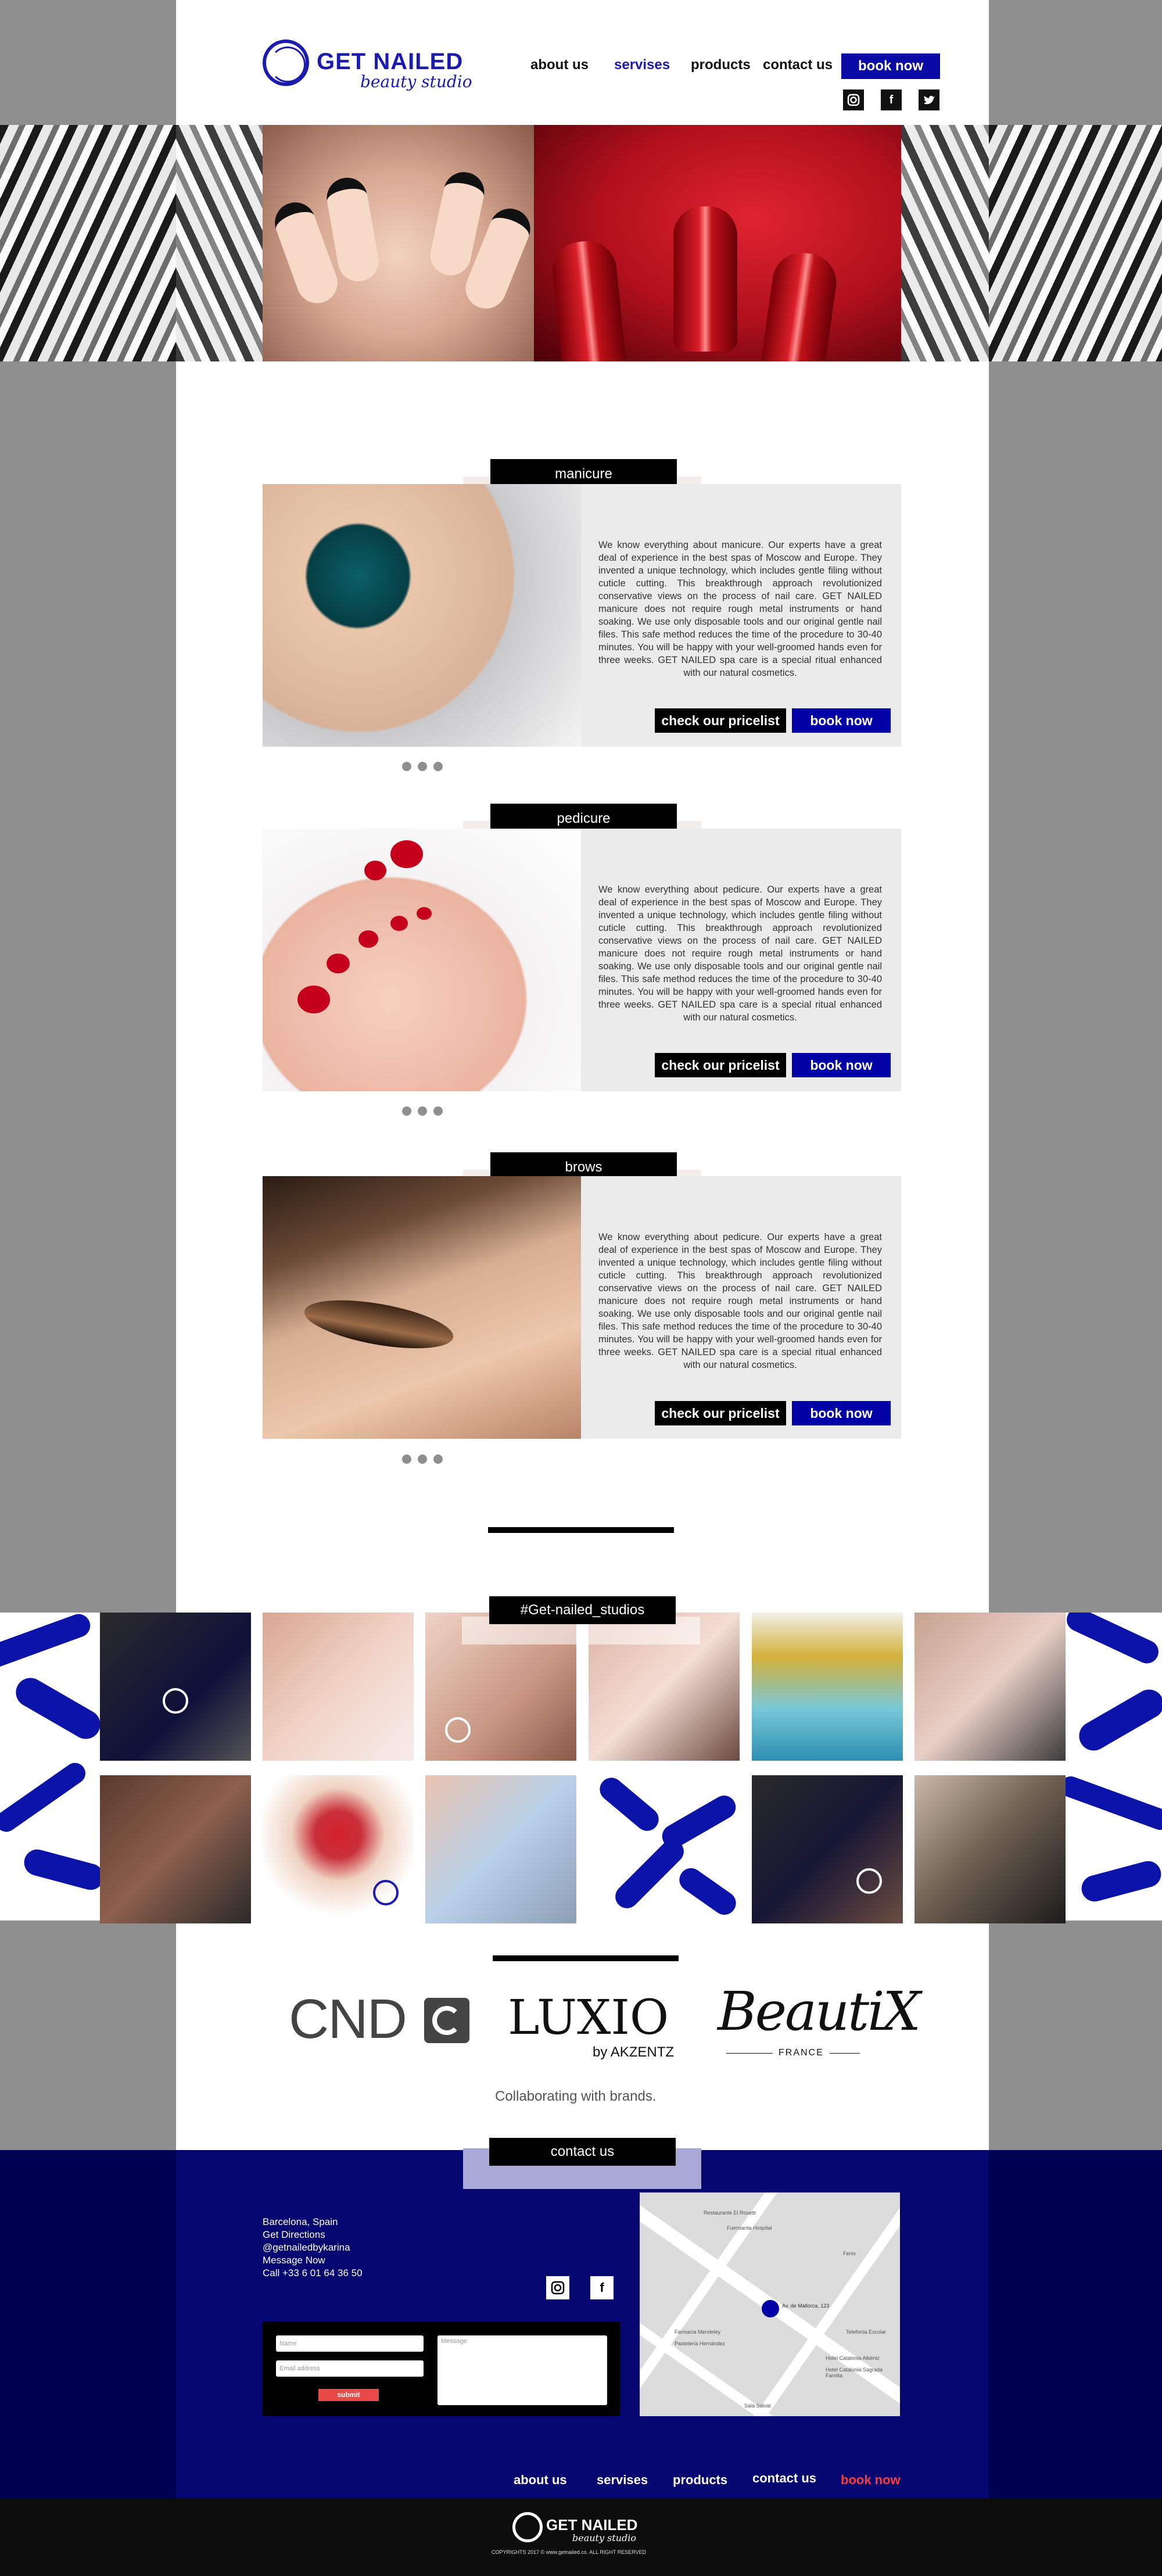  I want to click on email-field: Email address, so click(350, 2368).